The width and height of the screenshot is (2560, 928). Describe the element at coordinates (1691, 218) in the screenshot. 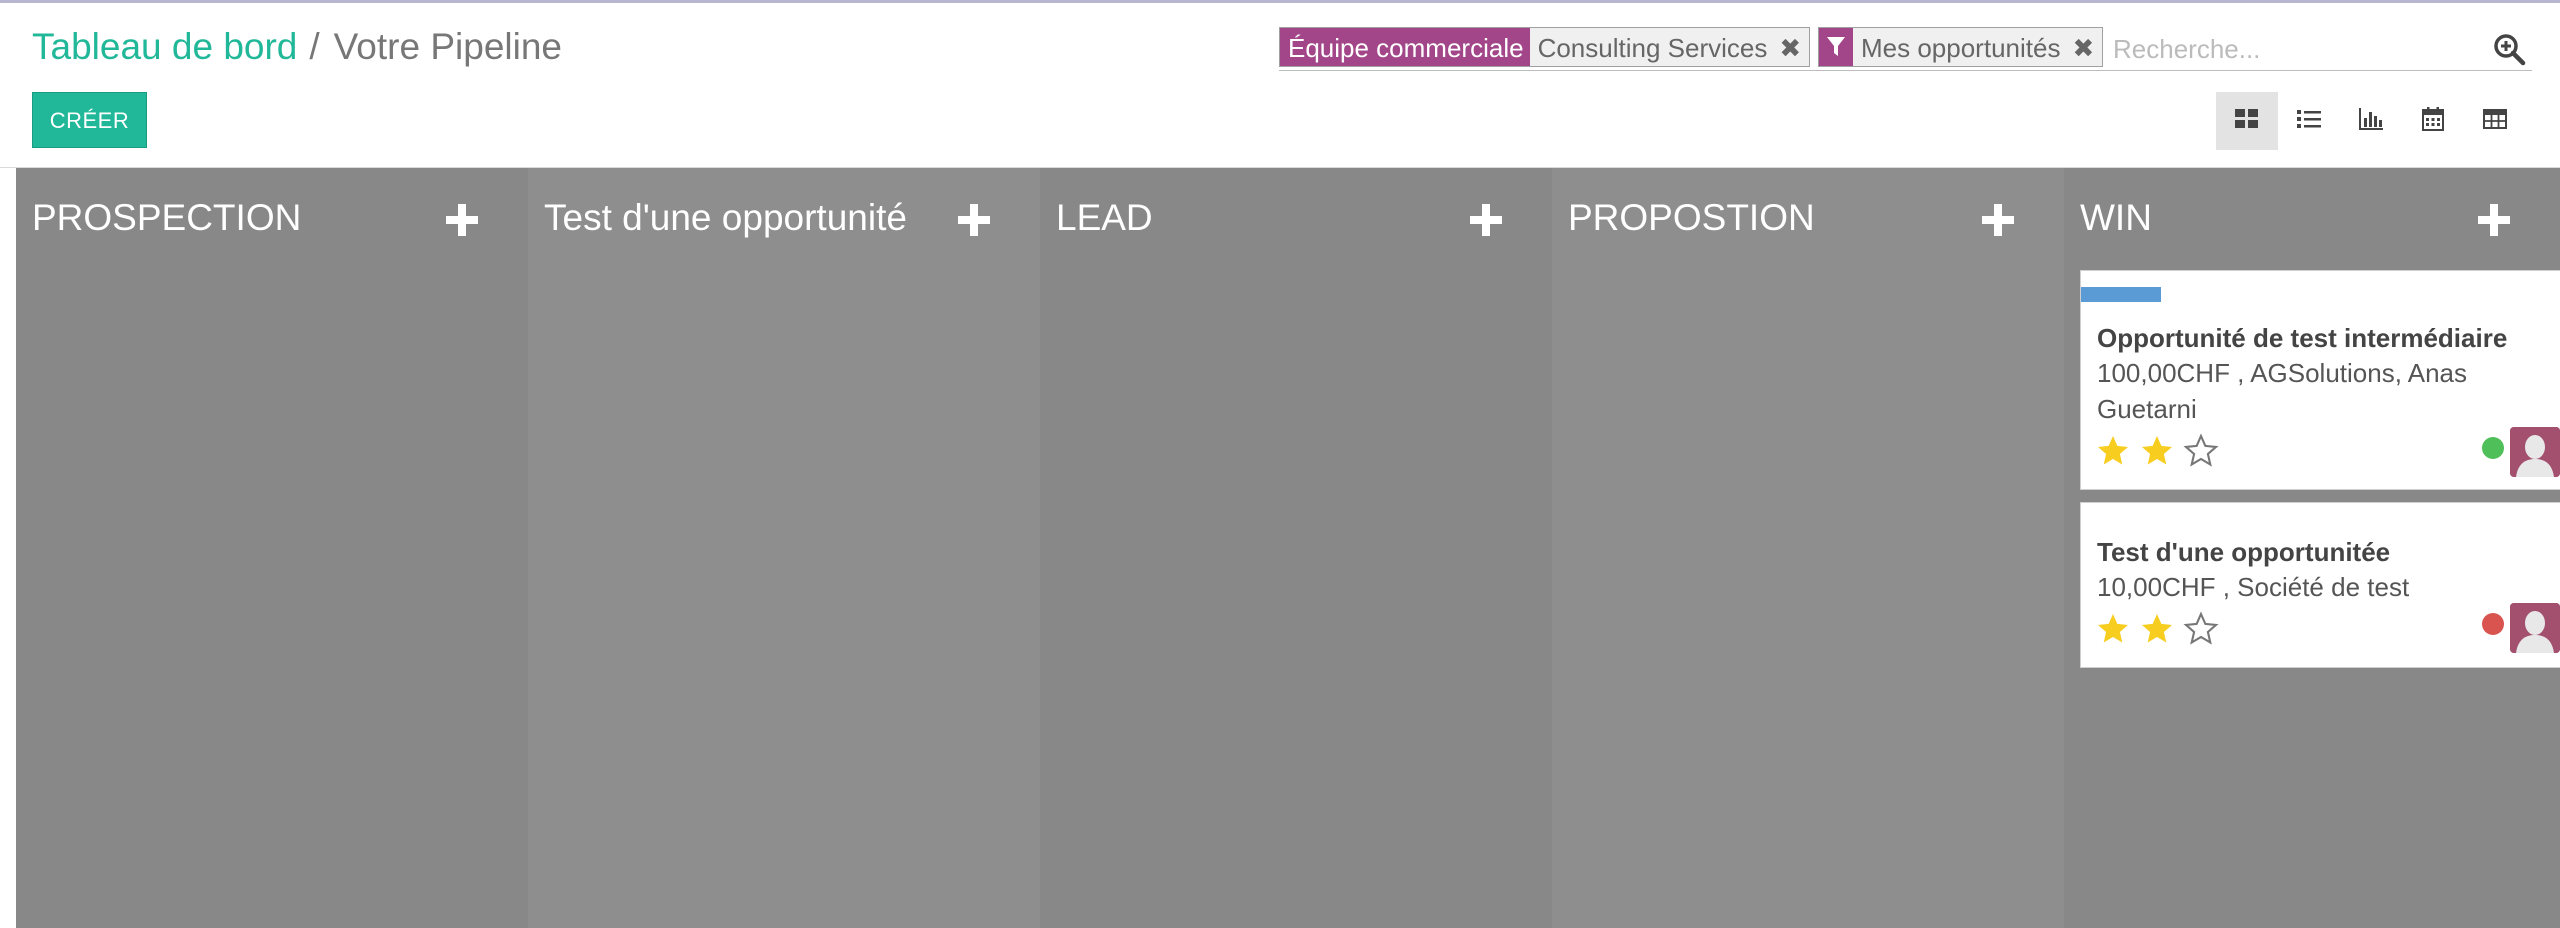

I see `column-title: PROPOSTION` at that location.